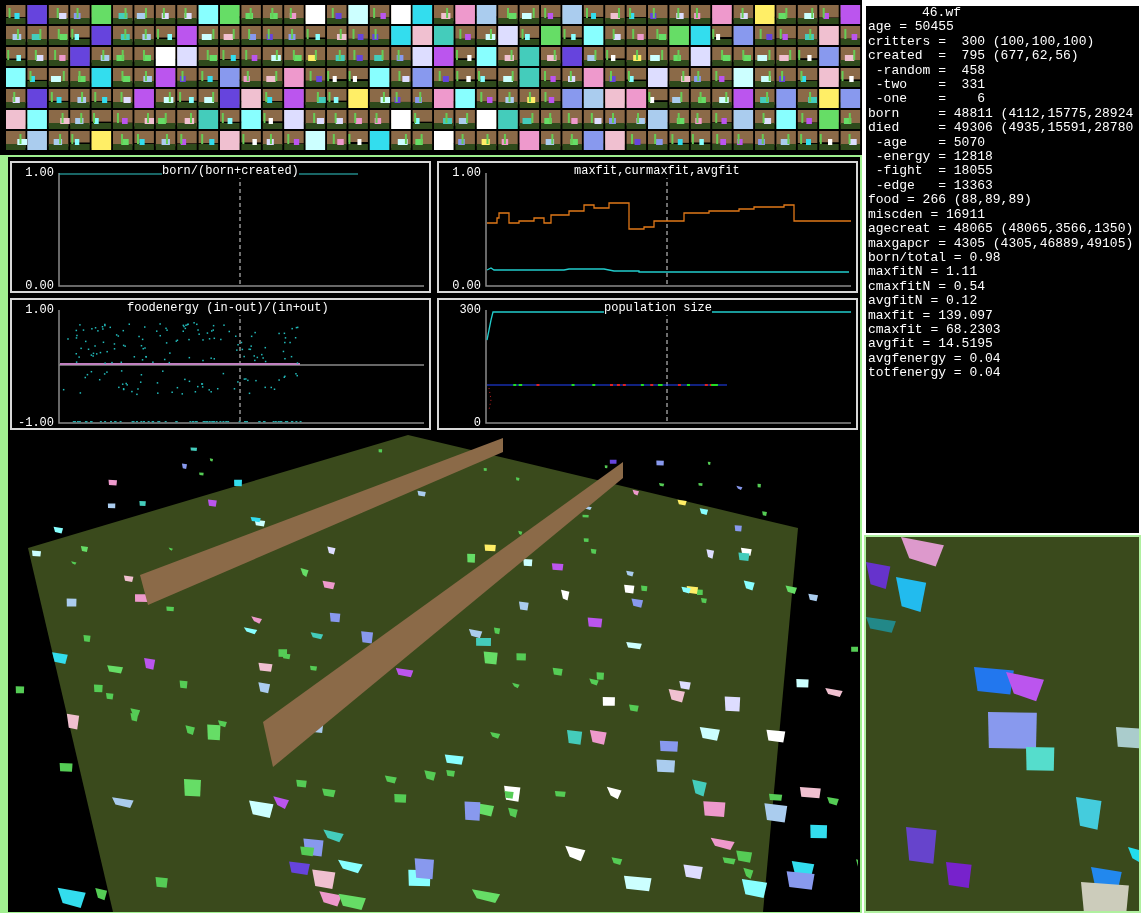  I want to click on stat-line: avgfit = 14.5195, so click(931, 344).